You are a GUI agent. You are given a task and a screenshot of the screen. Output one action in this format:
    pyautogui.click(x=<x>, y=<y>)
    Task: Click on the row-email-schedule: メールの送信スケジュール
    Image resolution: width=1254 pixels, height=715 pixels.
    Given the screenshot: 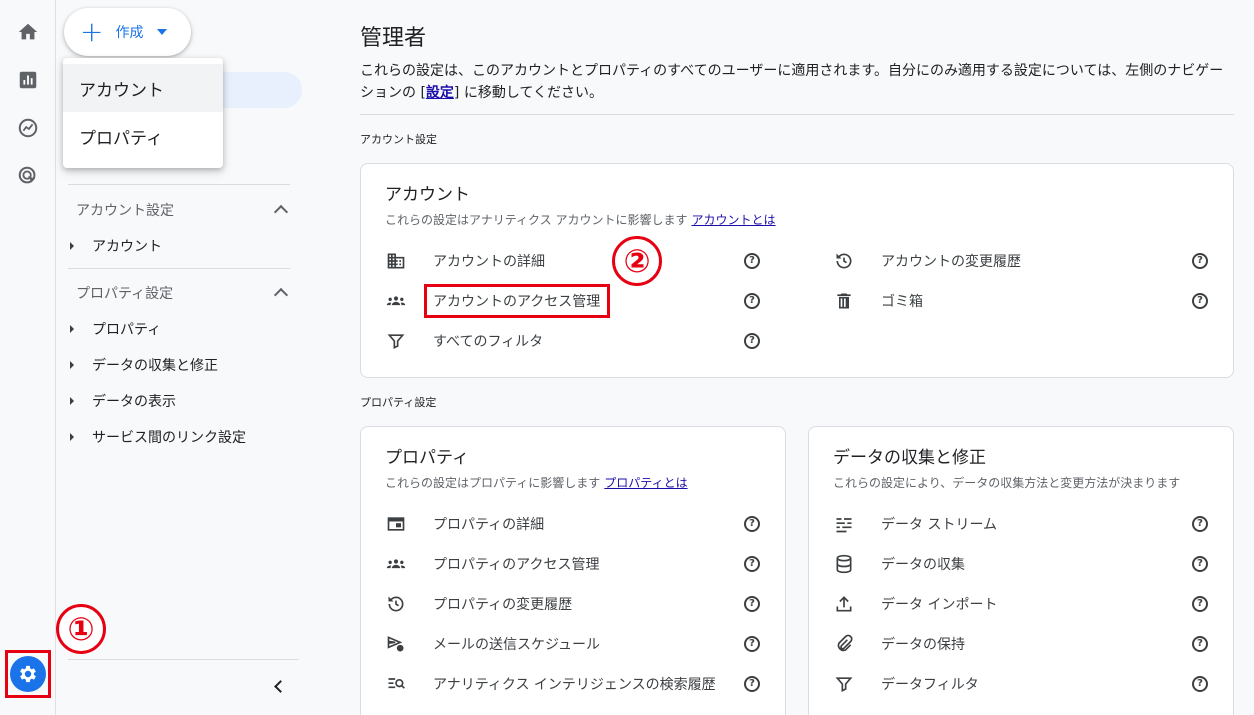 What is the action you would take?
    pyautogui.click(x=492, y=644)
    